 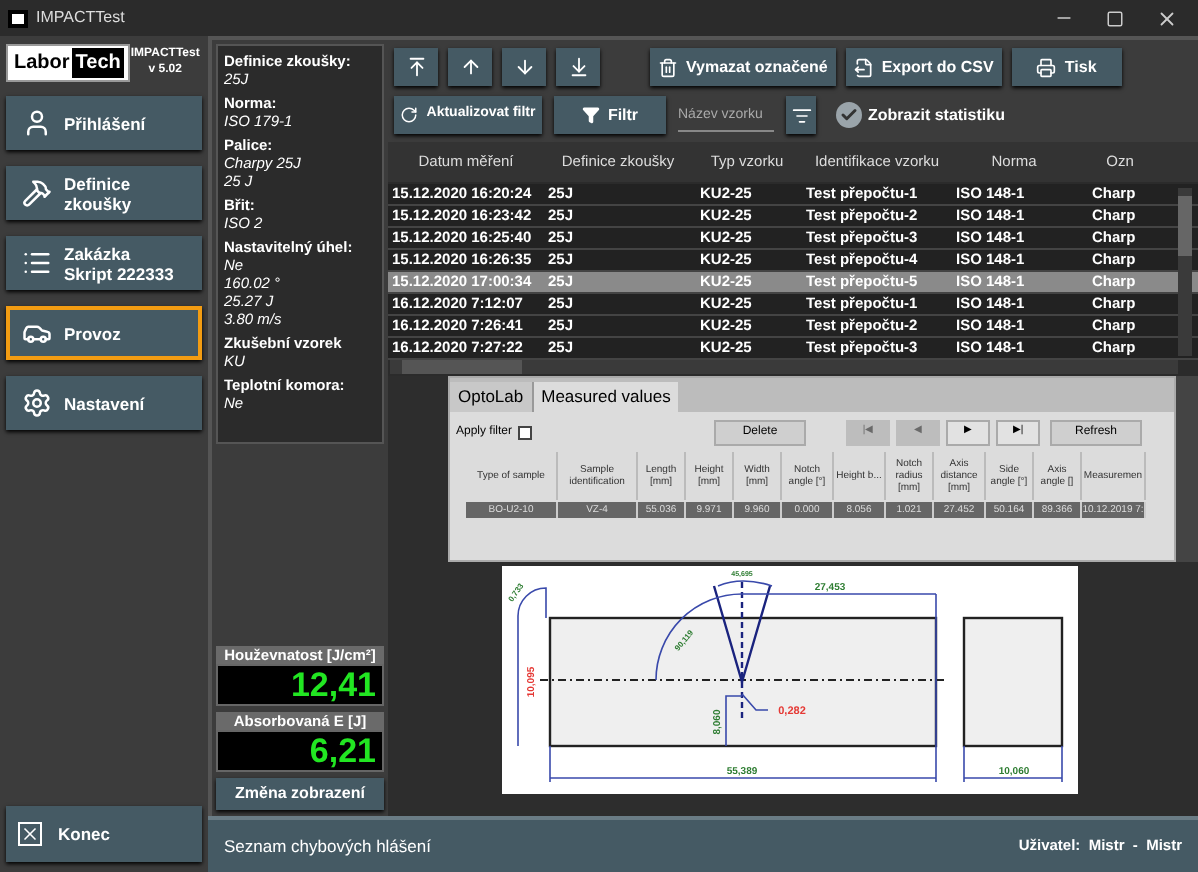 I want to click on horizontal-scrollbar, so click(x=784, y=367).